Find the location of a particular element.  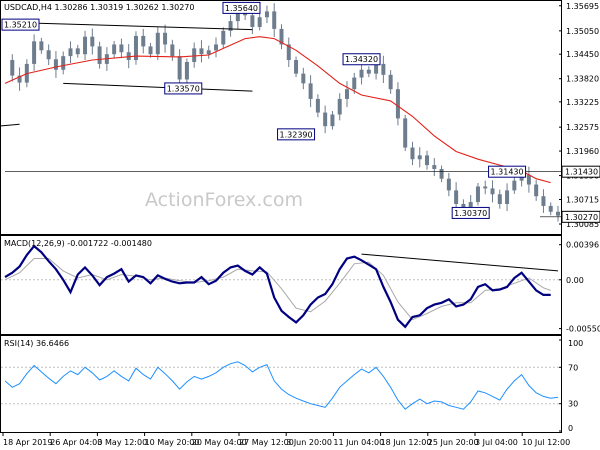

rsi-chart is located at coordinates (281, 385).